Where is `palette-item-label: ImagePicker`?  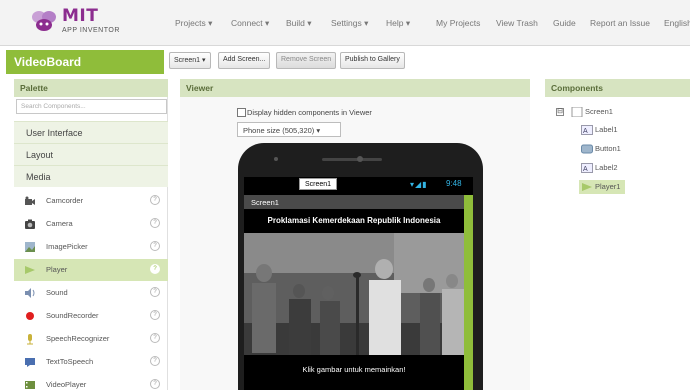
palette-item-label: ImagePicker is located at coordinates (67, 246).